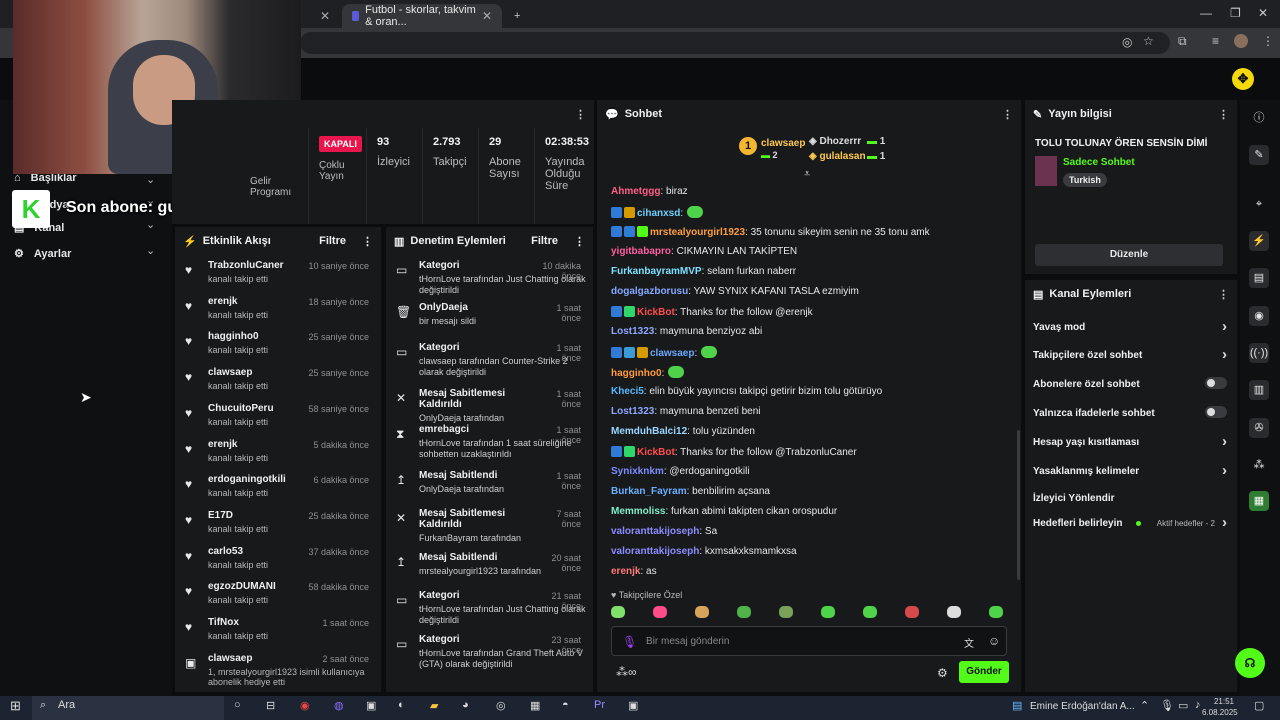  I want to click on activity-user: carlo53, so click(225, 551).